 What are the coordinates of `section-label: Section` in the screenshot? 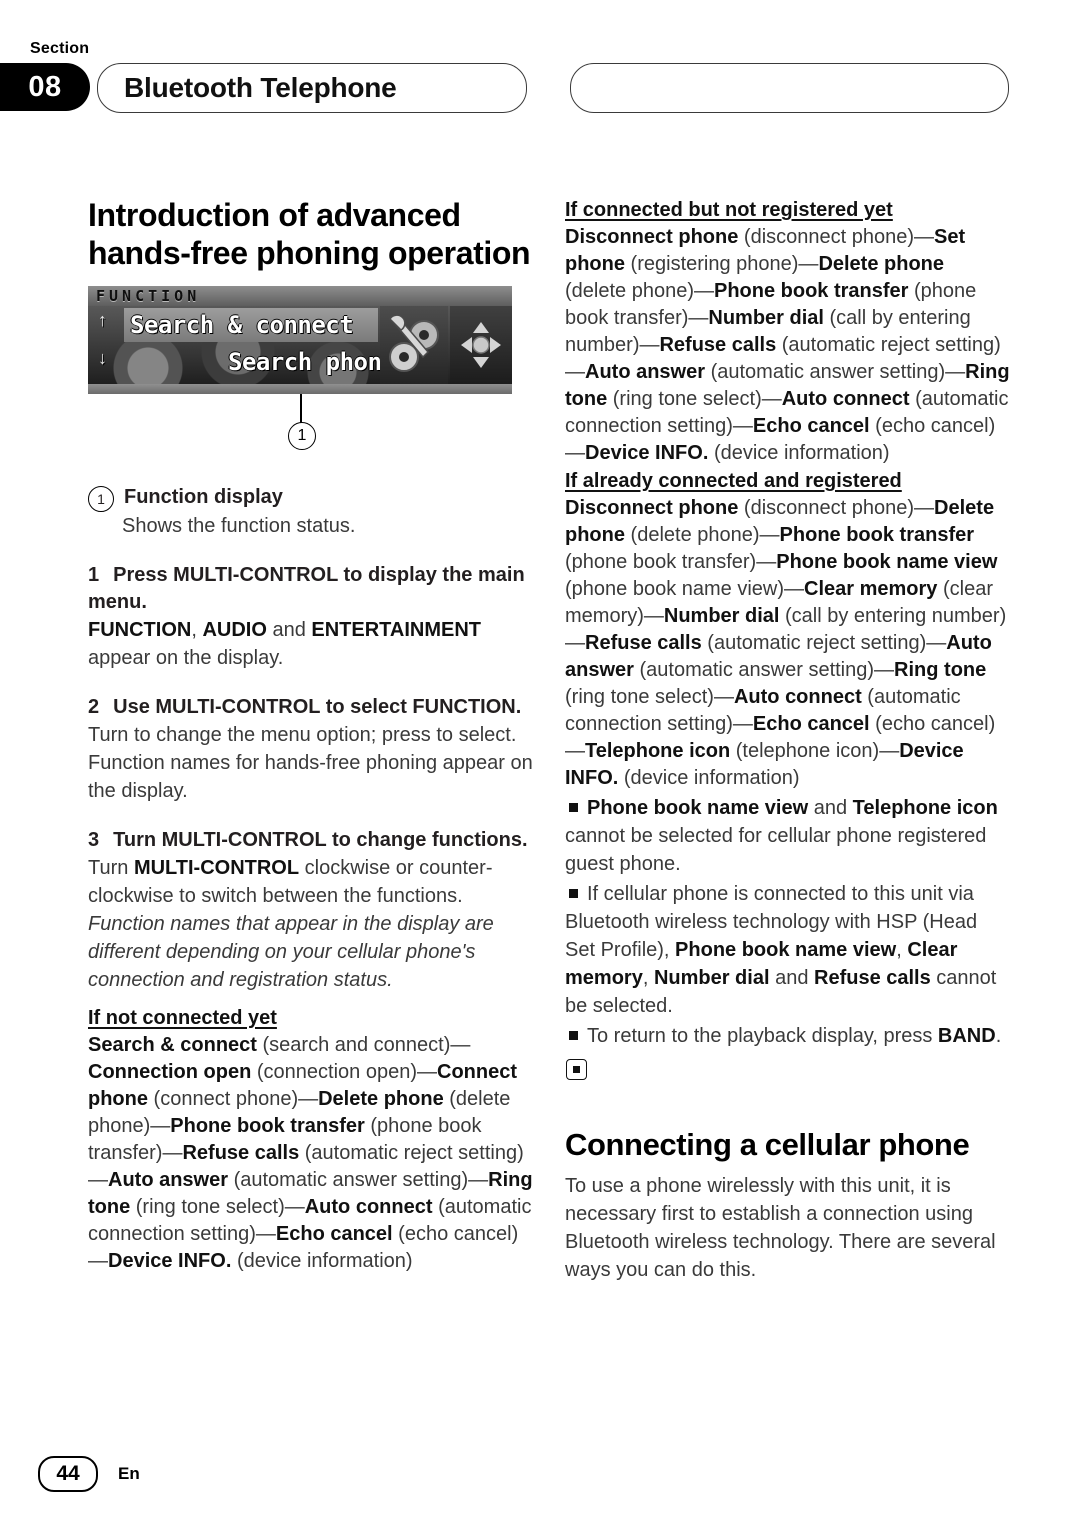 It's located at (60, 48).